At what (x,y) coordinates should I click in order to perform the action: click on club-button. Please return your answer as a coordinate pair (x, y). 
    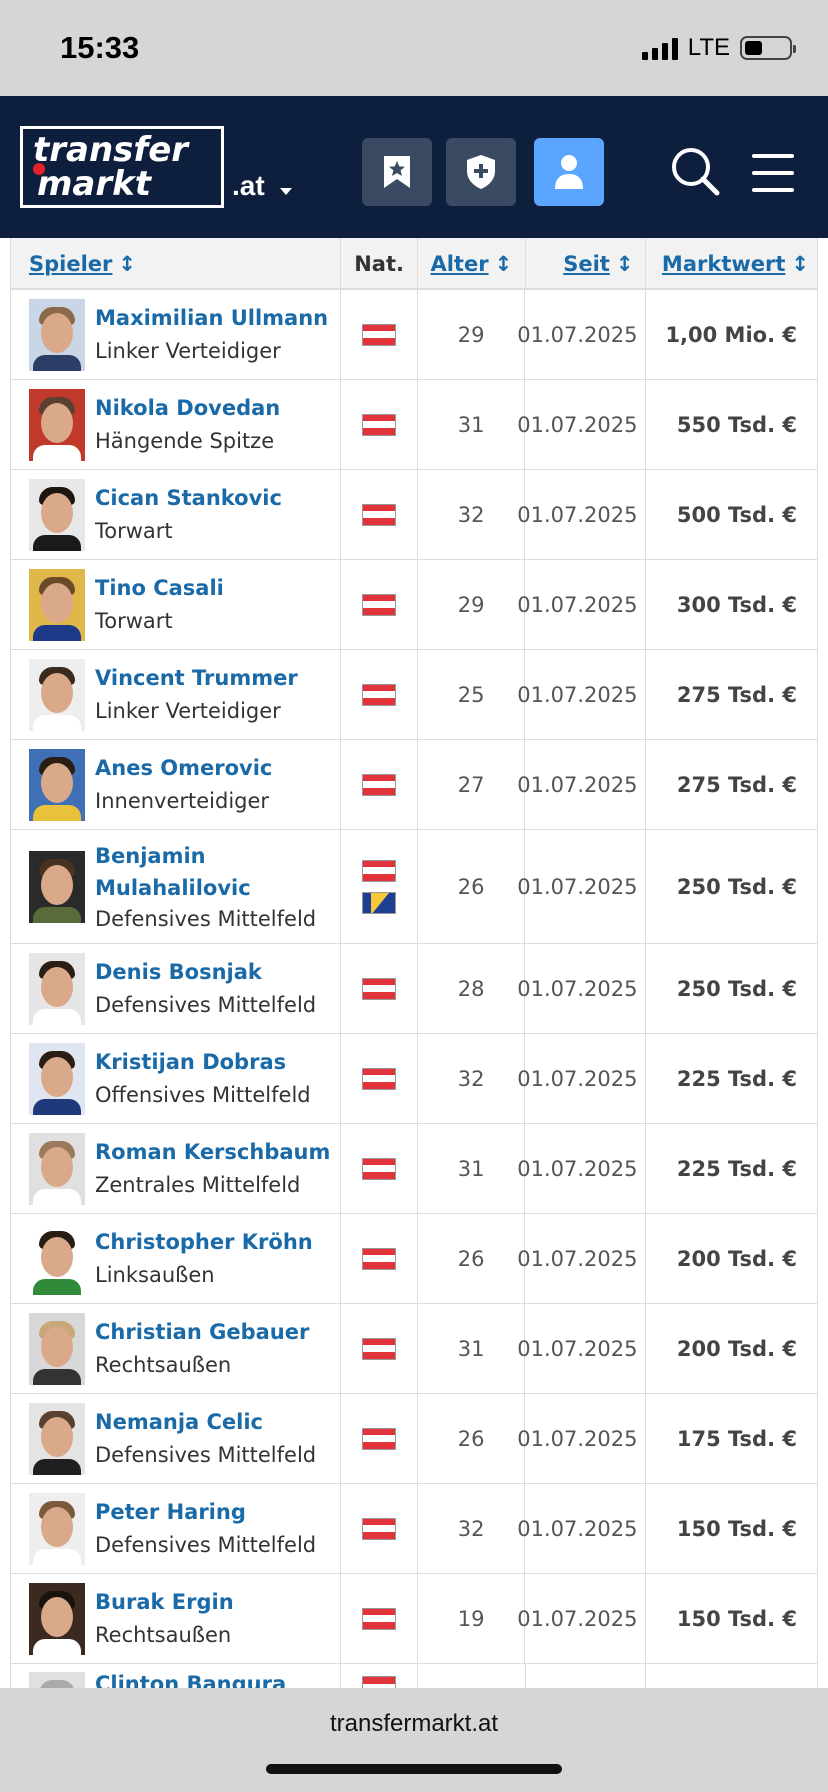
    Looking at the image, I should click on (481, 172).